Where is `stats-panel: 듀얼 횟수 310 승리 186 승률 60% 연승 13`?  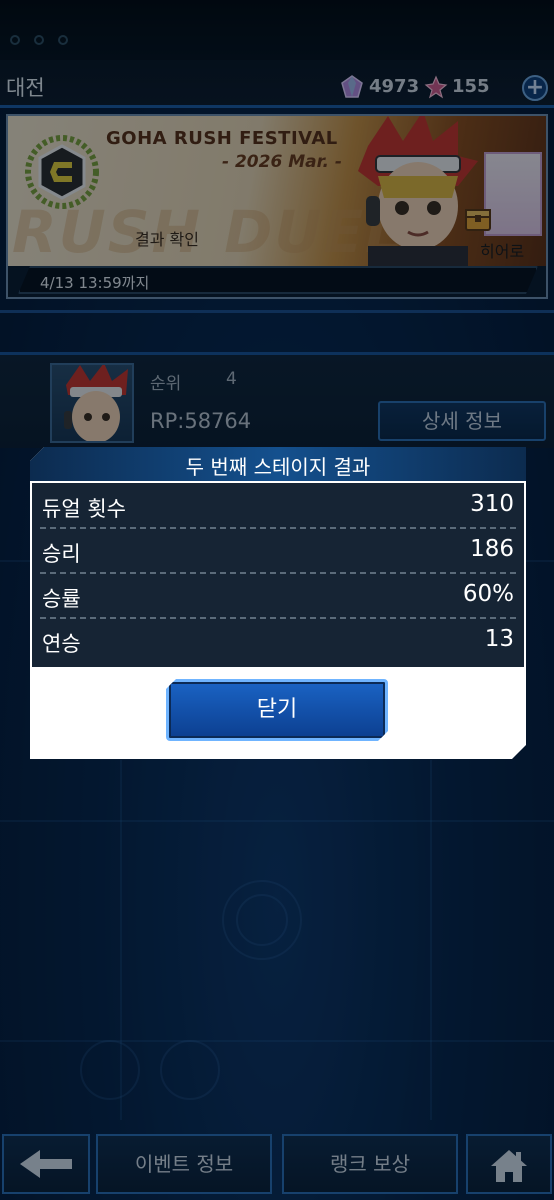
stats-panel: 듀얼 횟수 310 승리 186 승률 60% 연승 13 is located at coordinates (278, 575).